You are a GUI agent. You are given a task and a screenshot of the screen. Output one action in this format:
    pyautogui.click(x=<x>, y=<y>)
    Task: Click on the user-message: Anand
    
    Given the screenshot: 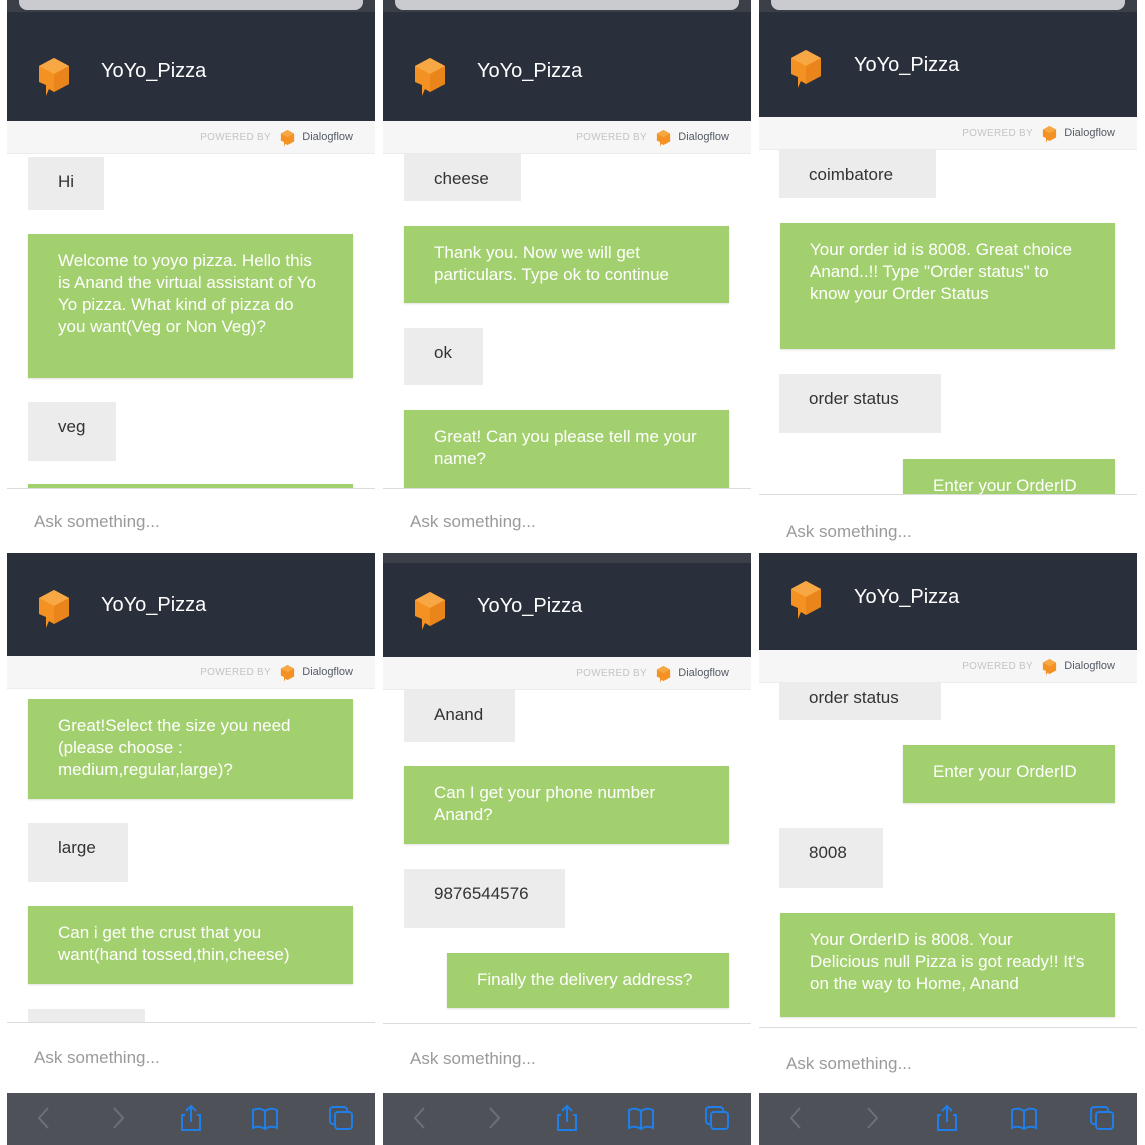 What is the action you would take?
    pyautogui.click(x=459, y=716)
    